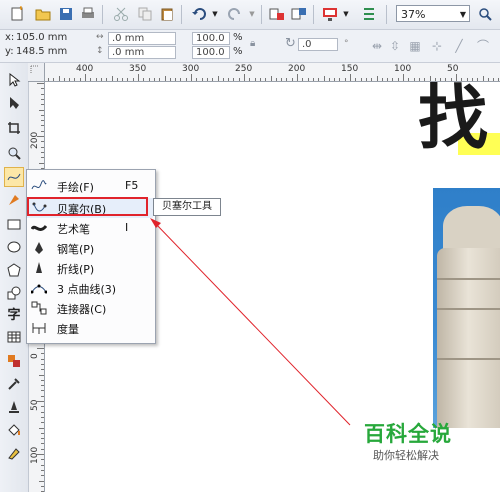 The width and height of the screenshot is (500, 492). I want to click on options-icon, so click(369, 14).